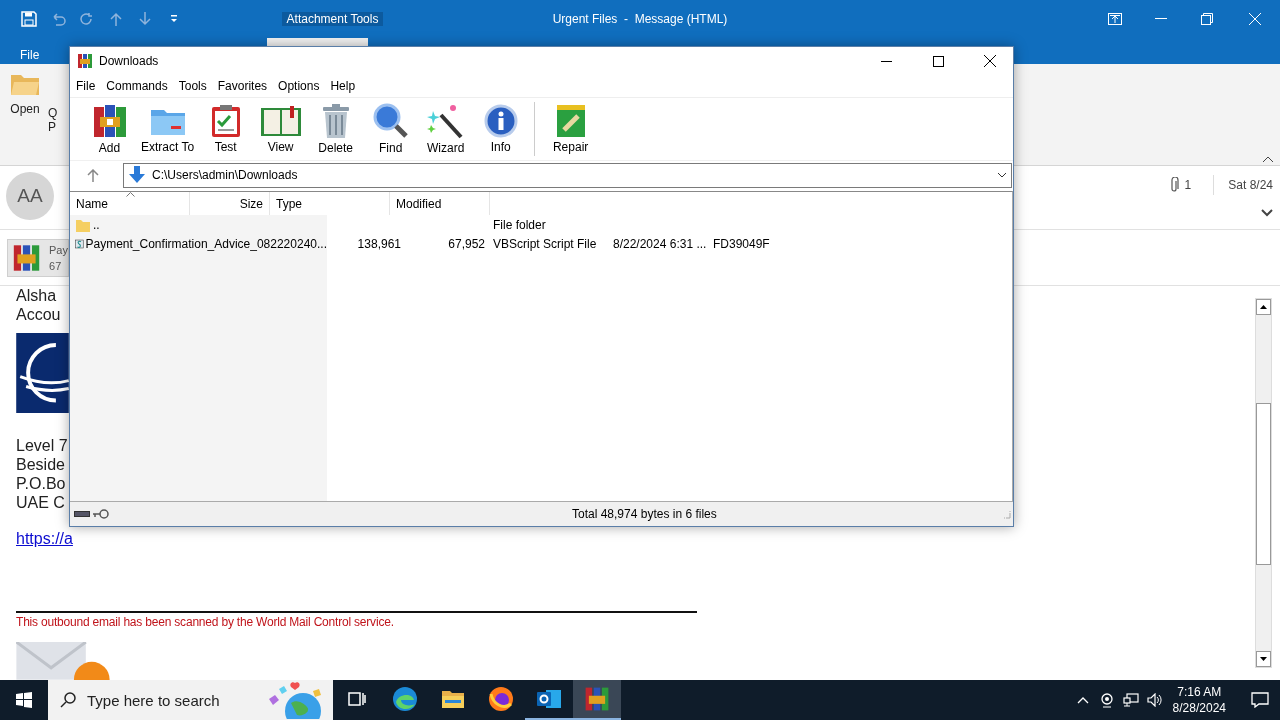 The width and height of the screenshot is (1280, 720). What do you see at coordinates (195, 86) in the screenshot?
I see `menu-item: Tools` at bounding box center [195, 86].